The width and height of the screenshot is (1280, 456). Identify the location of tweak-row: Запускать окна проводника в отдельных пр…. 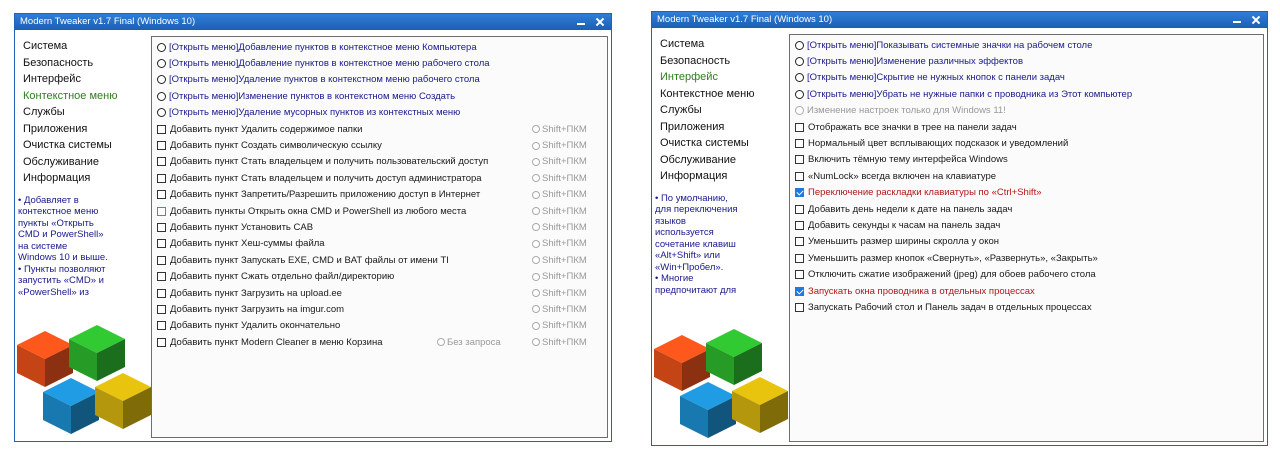
(1026, 291).